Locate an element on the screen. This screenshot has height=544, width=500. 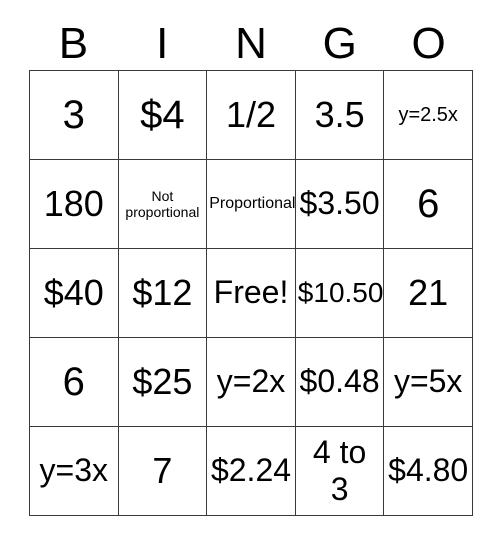
bingo-cell-text: 4 to 3 is located at coordinates (339, 470).